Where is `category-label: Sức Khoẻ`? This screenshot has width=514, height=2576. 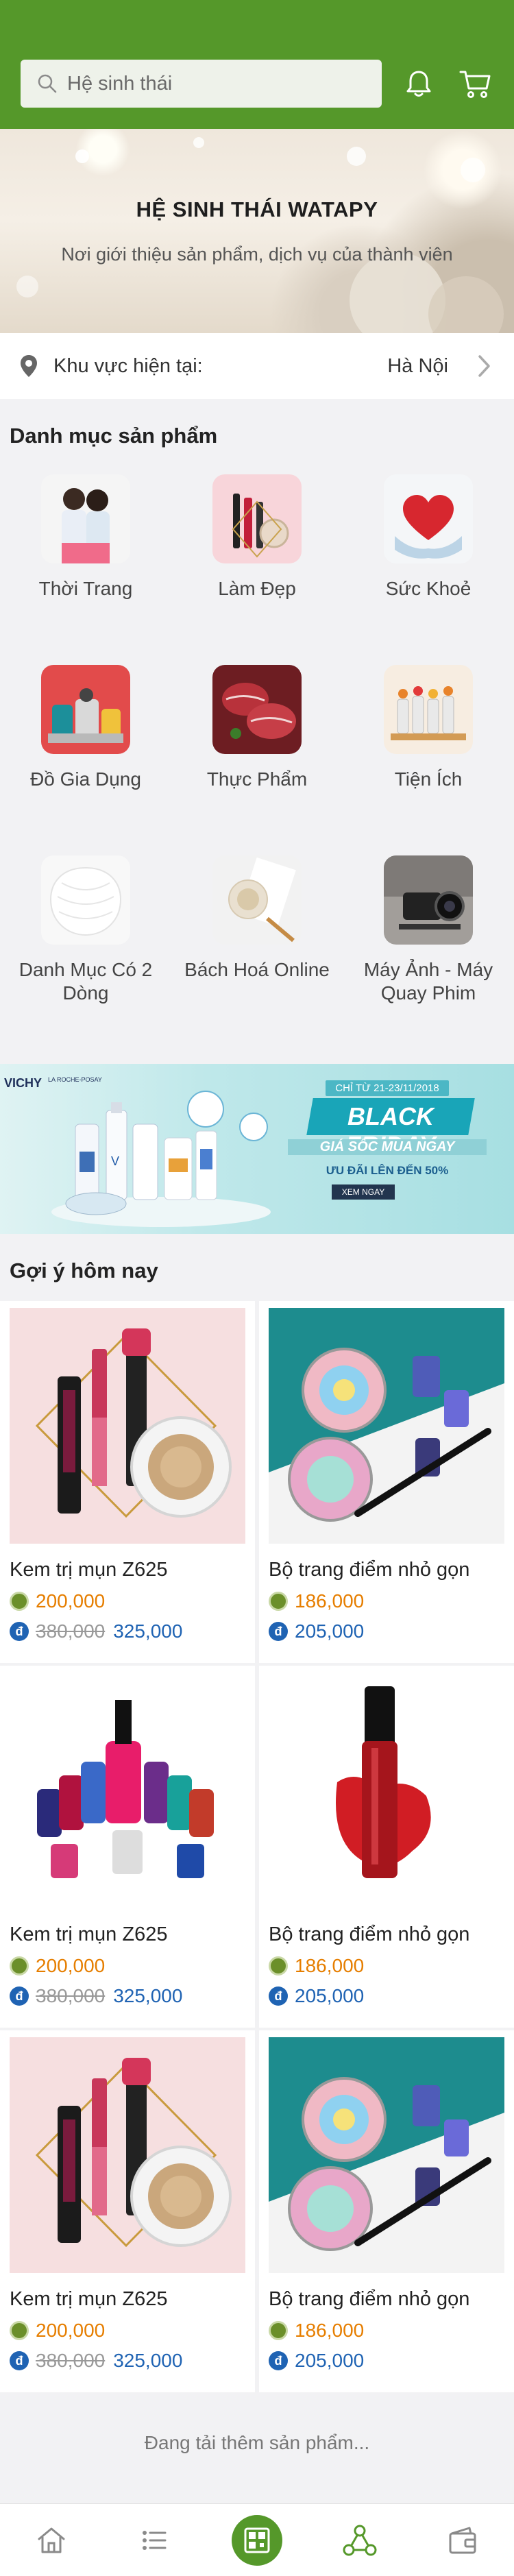
category-label: Sức Khoẻ is located at coordinates (428, 588).